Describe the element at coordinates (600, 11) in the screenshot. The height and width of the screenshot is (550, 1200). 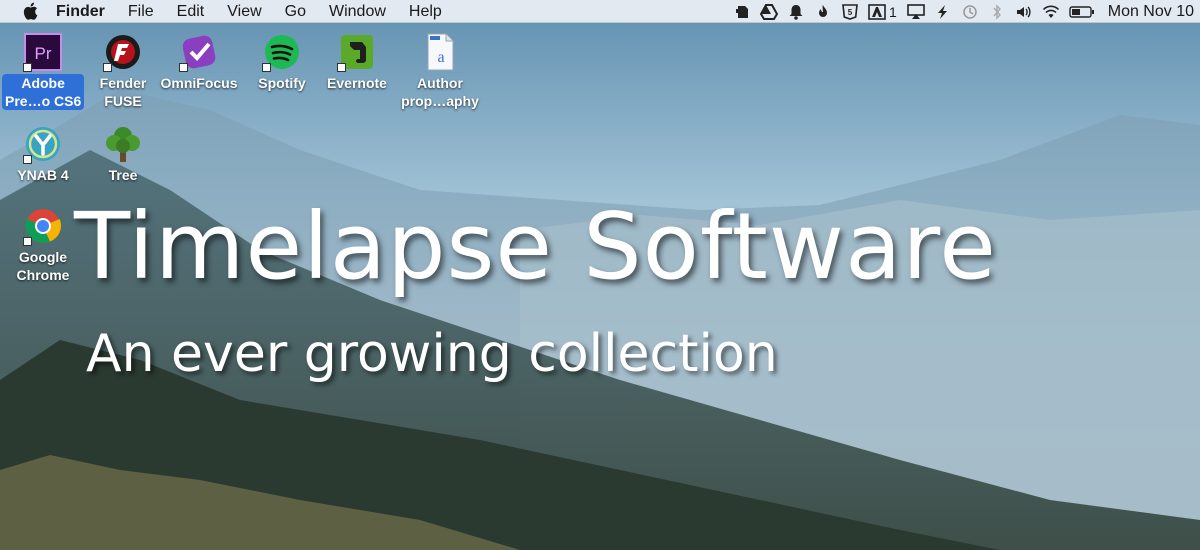
I see `menu-bar: Finder File Edit View Go Window Help 5 1` at that location.